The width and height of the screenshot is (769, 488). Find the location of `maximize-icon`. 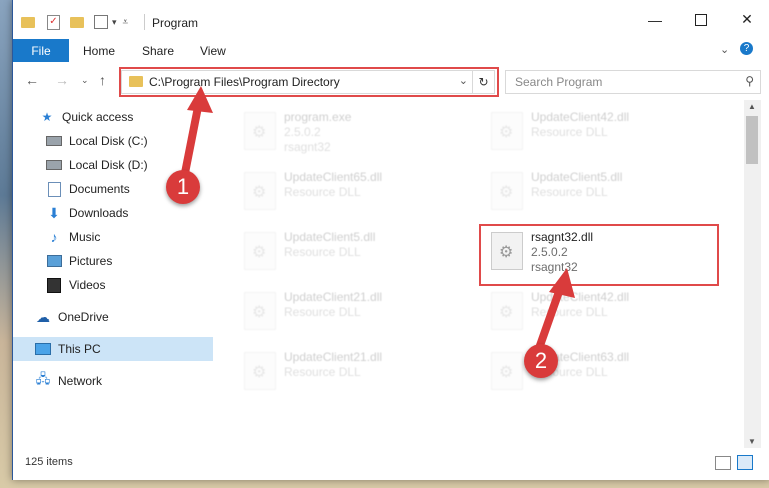

maximize-icon is located at coordinates (701, 19).